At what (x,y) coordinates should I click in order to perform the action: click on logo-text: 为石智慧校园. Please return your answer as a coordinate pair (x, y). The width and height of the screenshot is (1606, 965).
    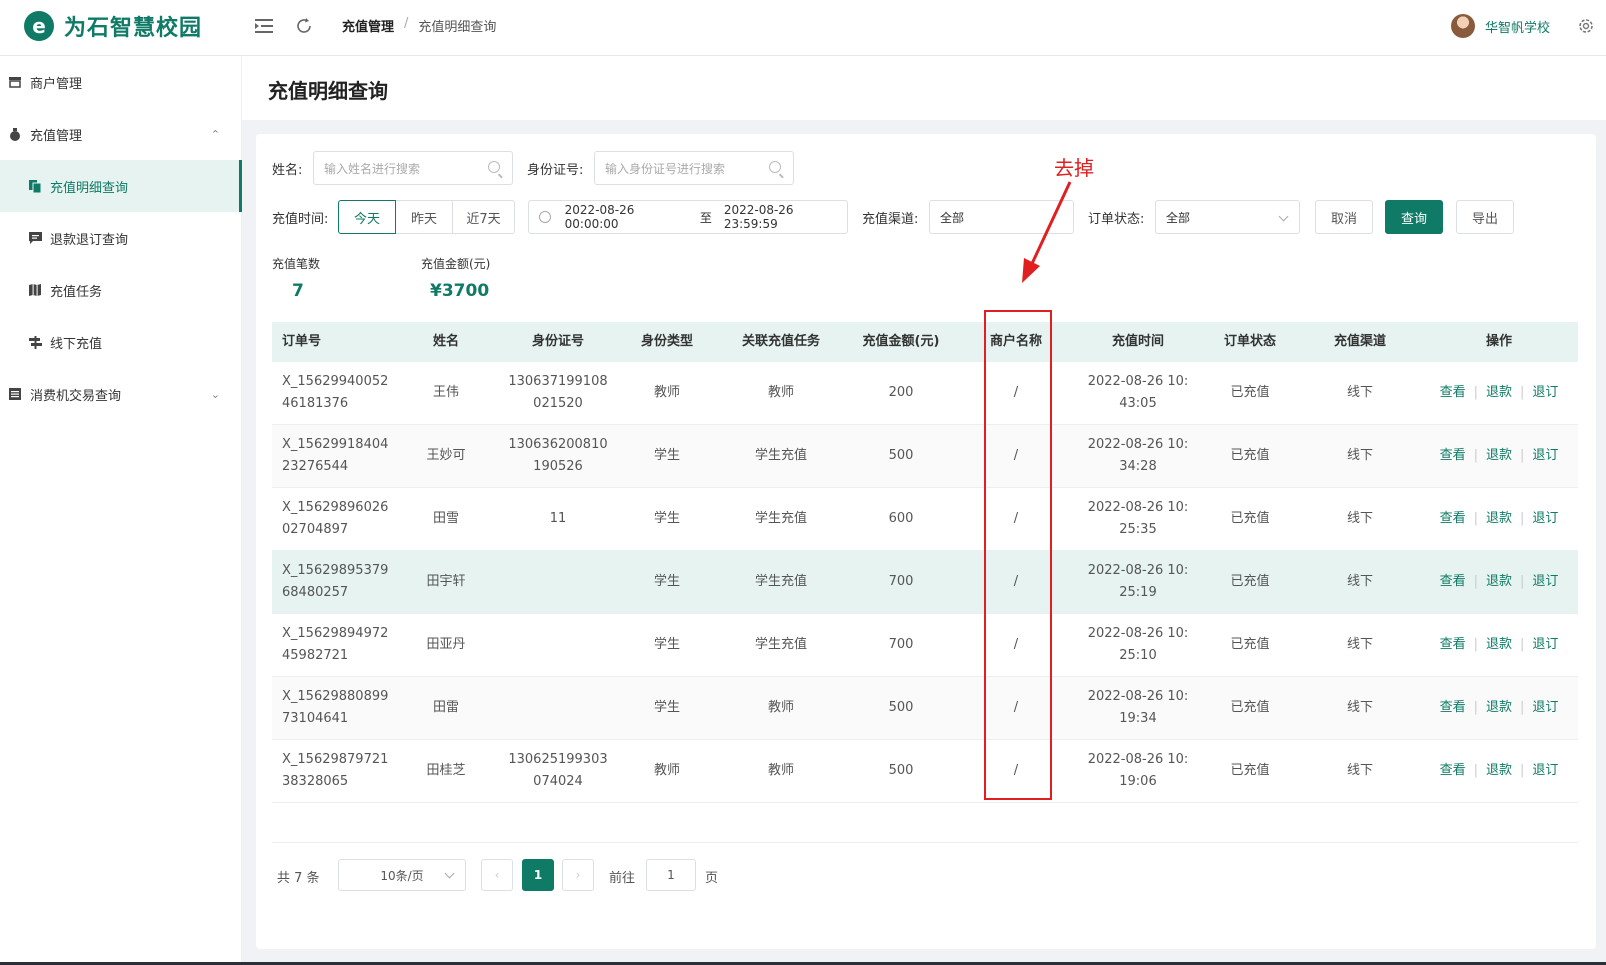
    Looking at the image, I should click on (133, 28).